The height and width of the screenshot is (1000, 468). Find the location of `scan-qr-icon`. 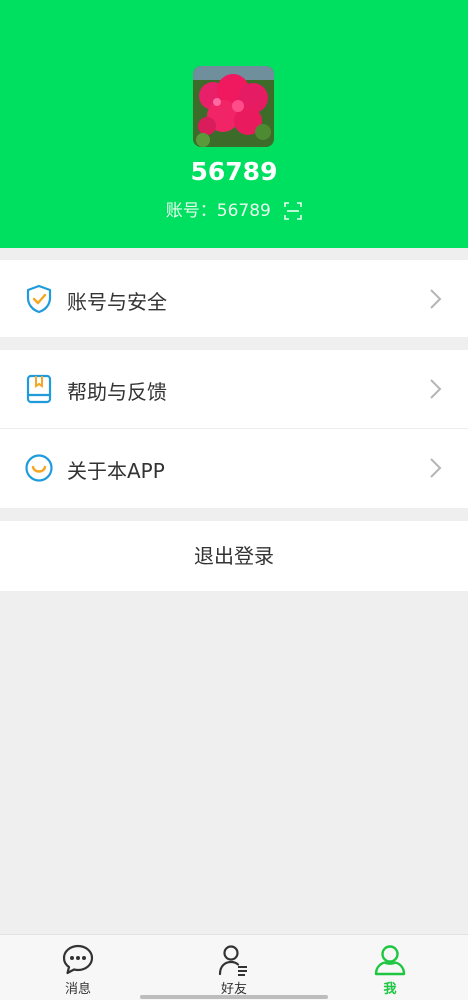

scan-qr-icon is located at coordinates (293, 211).